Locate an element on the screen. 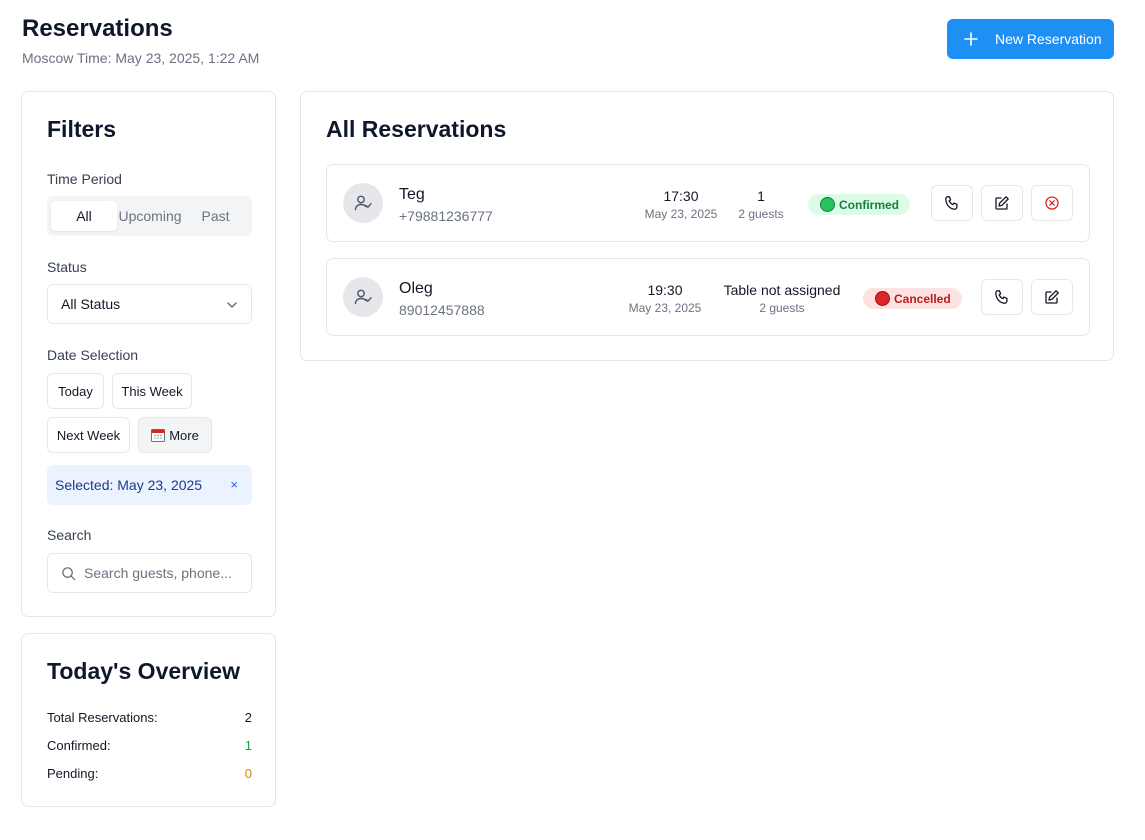  overview-total-label: Total Reservations: is located at coordinates (102, 717).